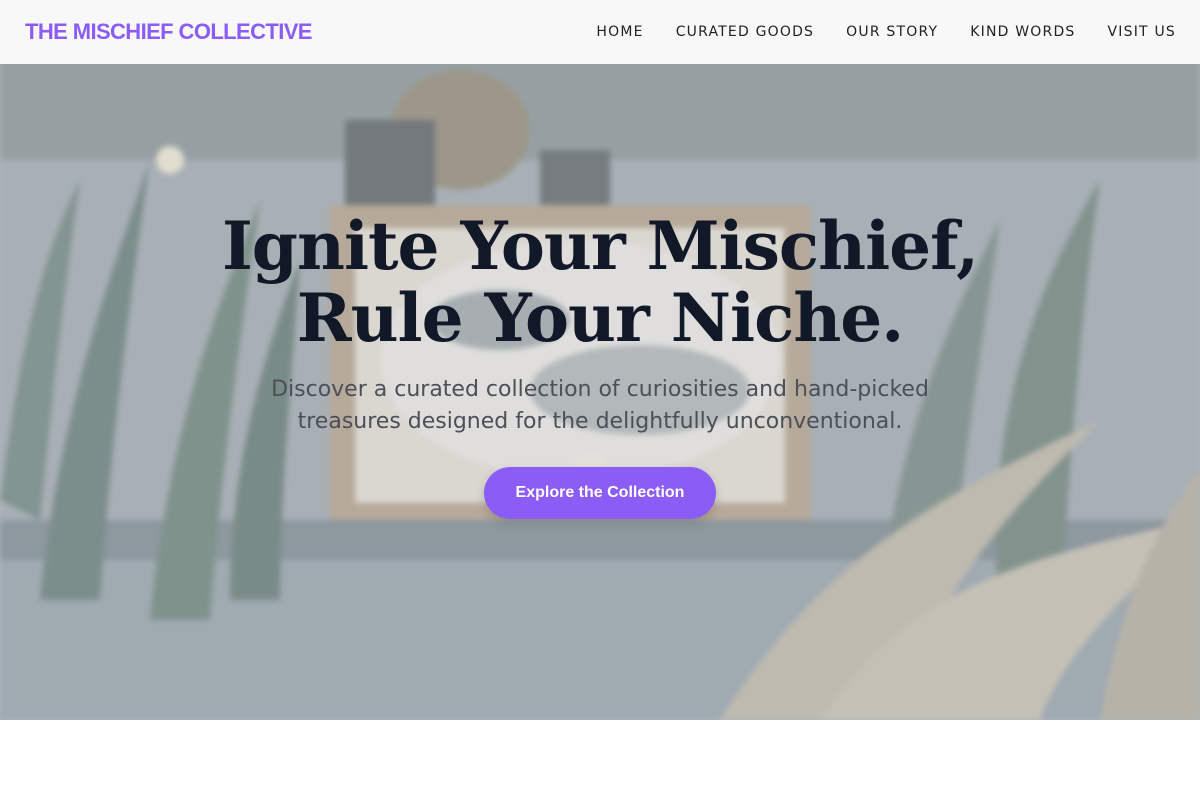  Describe the element at coordinates (600, 318) in the screenshot. I see `hero-title-line-2: Rule Your Niche.` at that location.